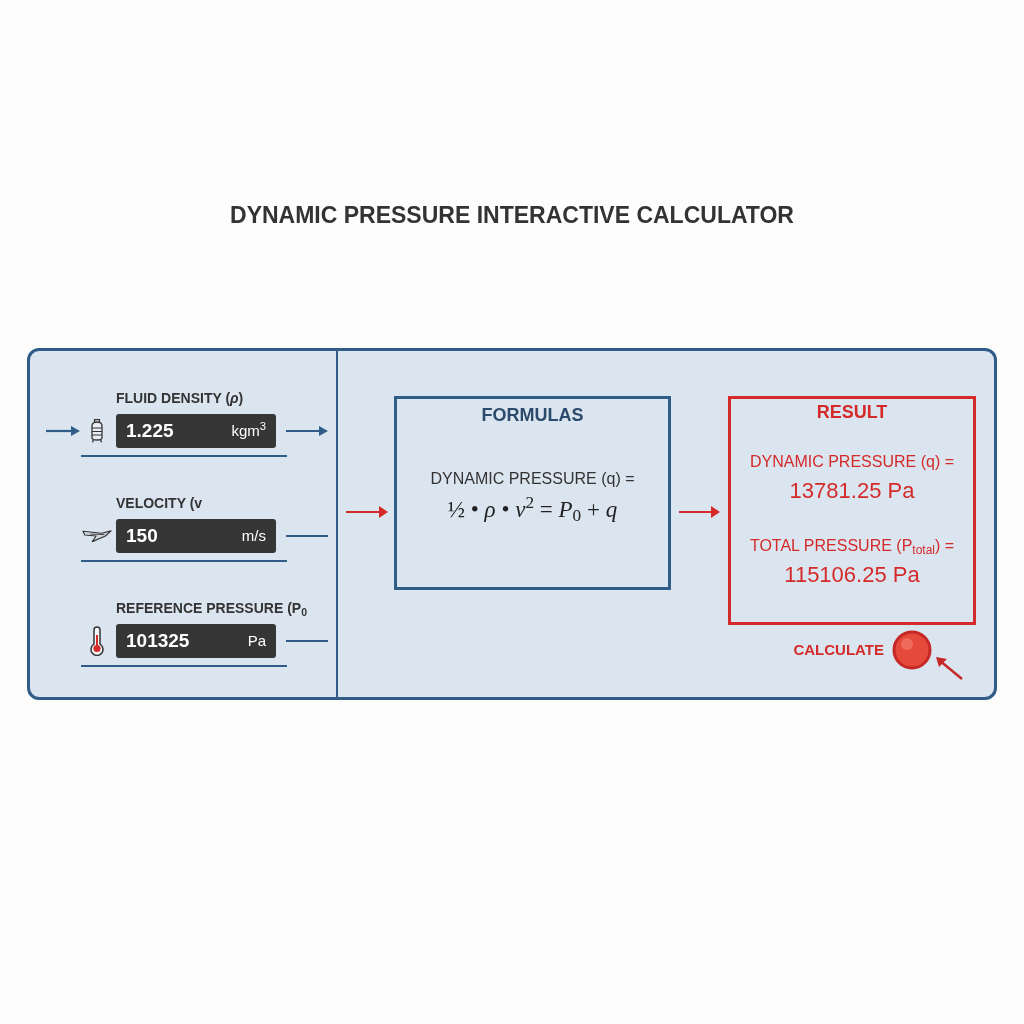  What do you see at coordinates (150, 431) in the screenshot?
I see `field-value: 1.225` at bounding box center [150, 431].